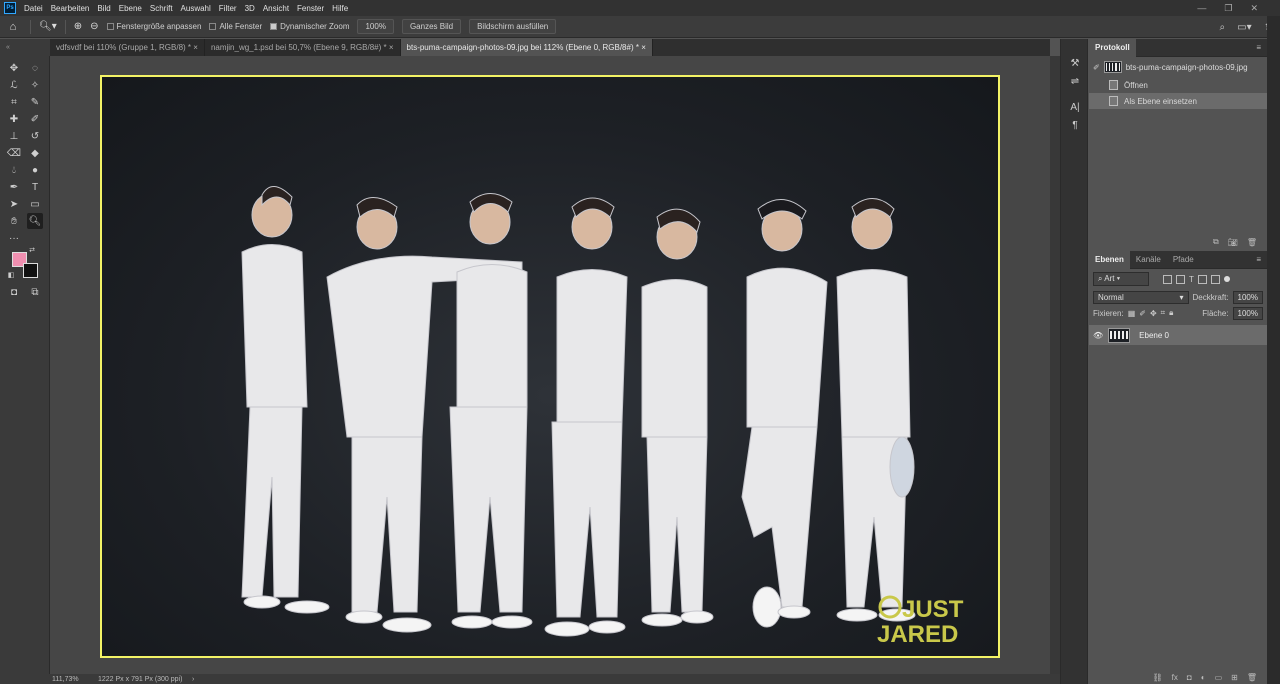 This screenshot has width=1280, height=684. Describe the element at coordinates (1178, 85) in the screenshot. I see `history-step: Öffnen` at that location.